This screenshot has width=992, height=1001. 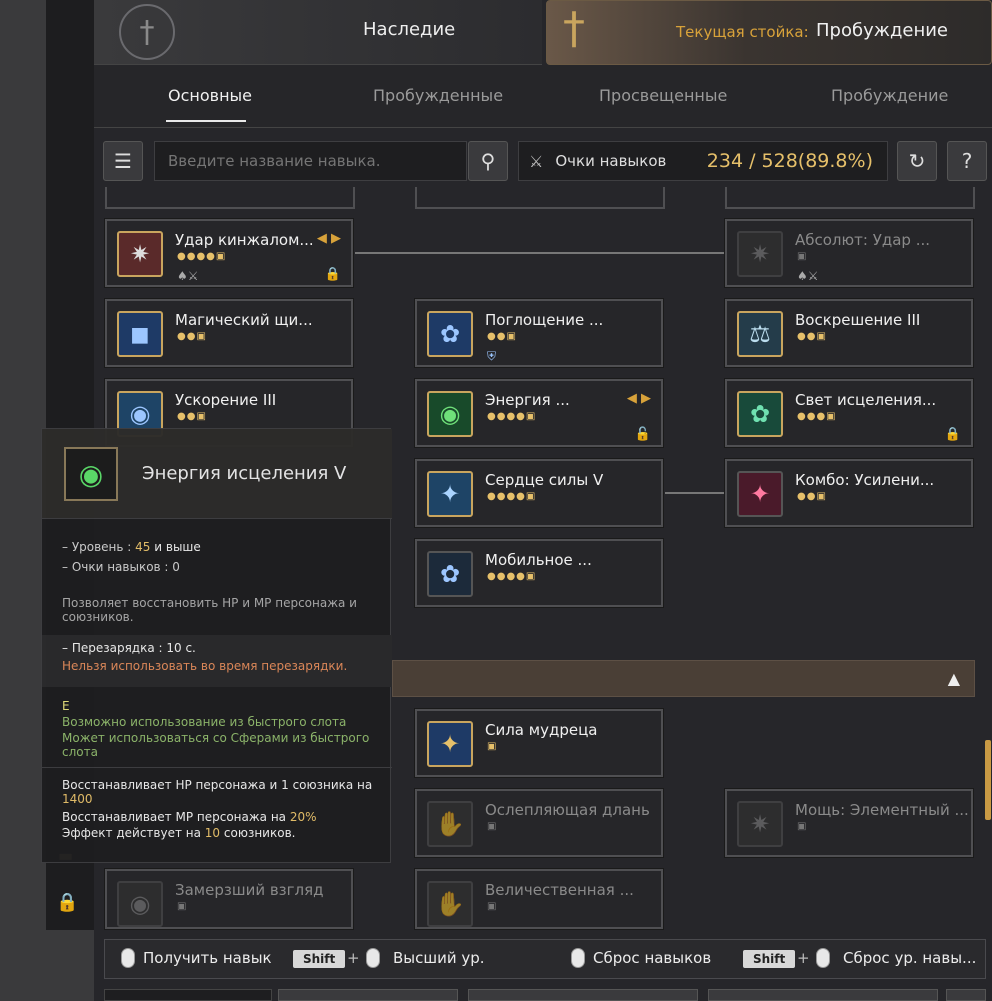 I want to click on skill-card: ✋ Величественная ... ▣, so click(x=539, y=899).